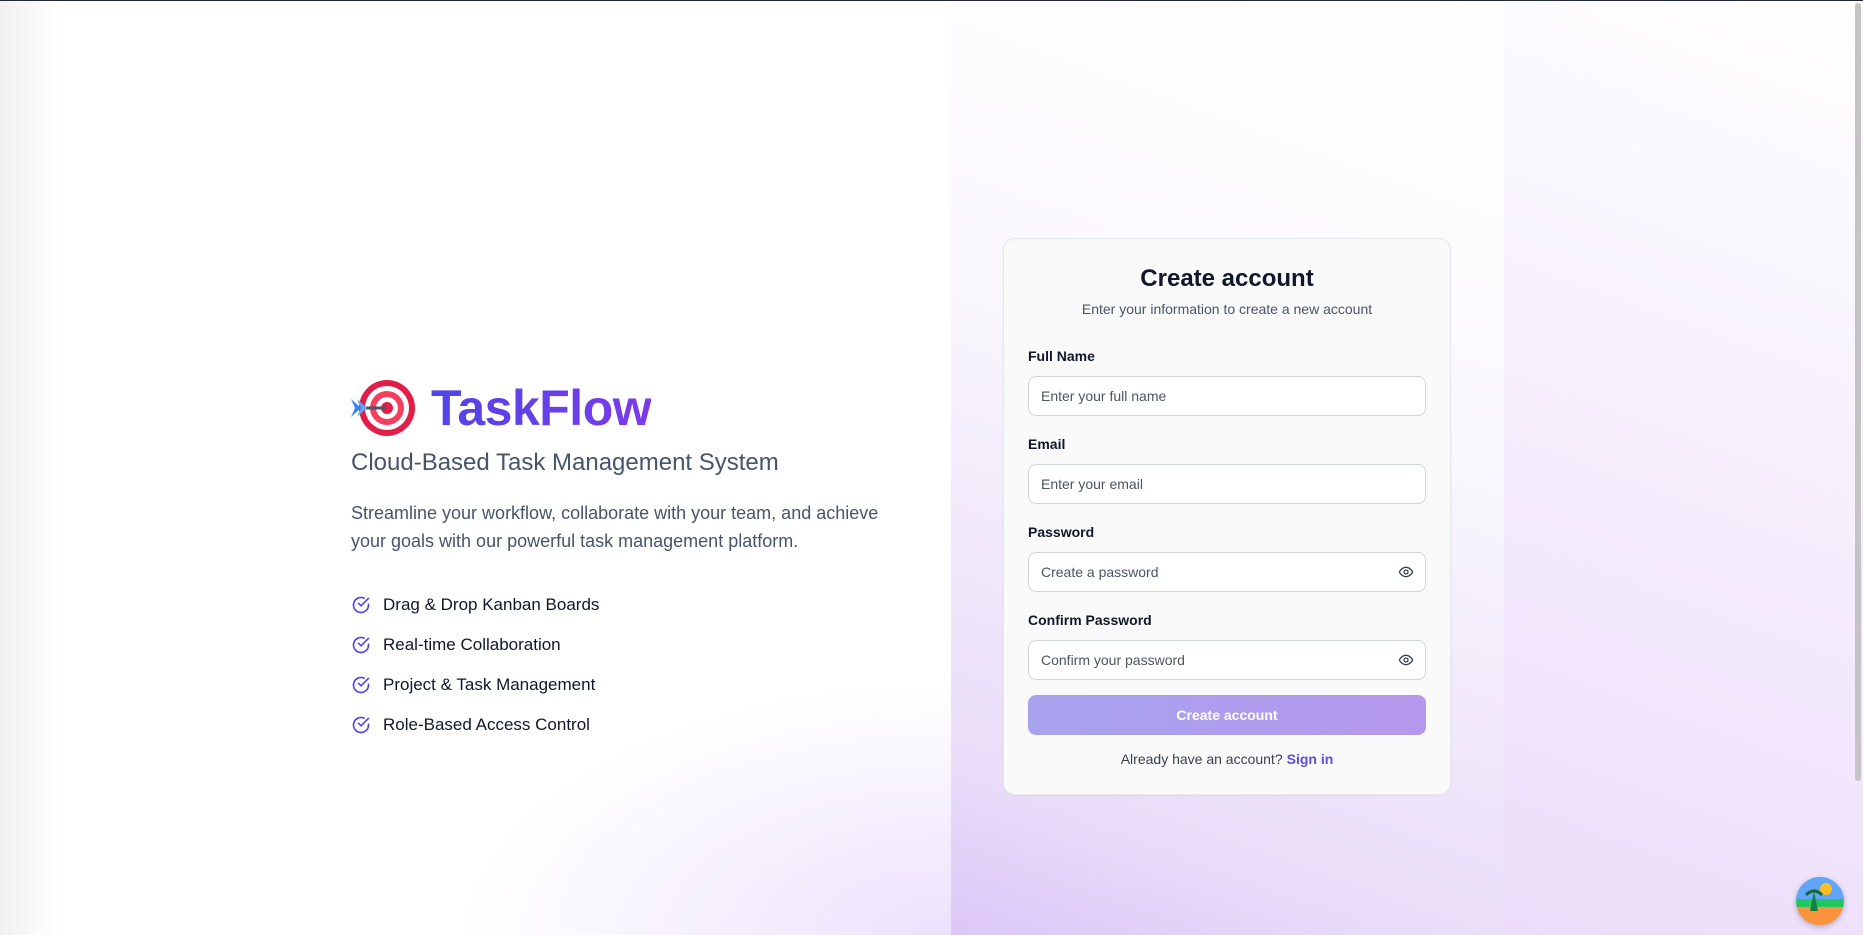  What do you see at coordinates (541, 408) in the screenshot?
I see `brand-name: TaskFlow` at bounding box center [541, 408].